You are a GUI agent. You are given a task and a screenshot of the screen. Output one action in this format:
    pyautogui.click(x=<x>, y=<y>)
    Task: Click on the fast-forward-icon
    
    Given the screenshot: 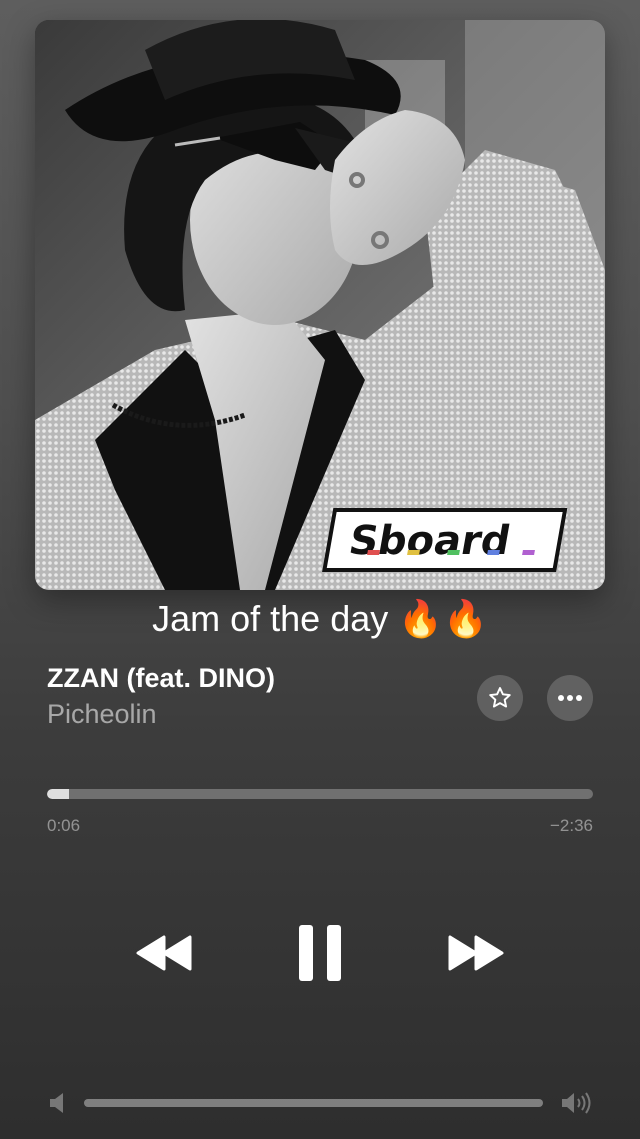 What is the action you would take?
    pyautogui.click(x=476, y=953)
    